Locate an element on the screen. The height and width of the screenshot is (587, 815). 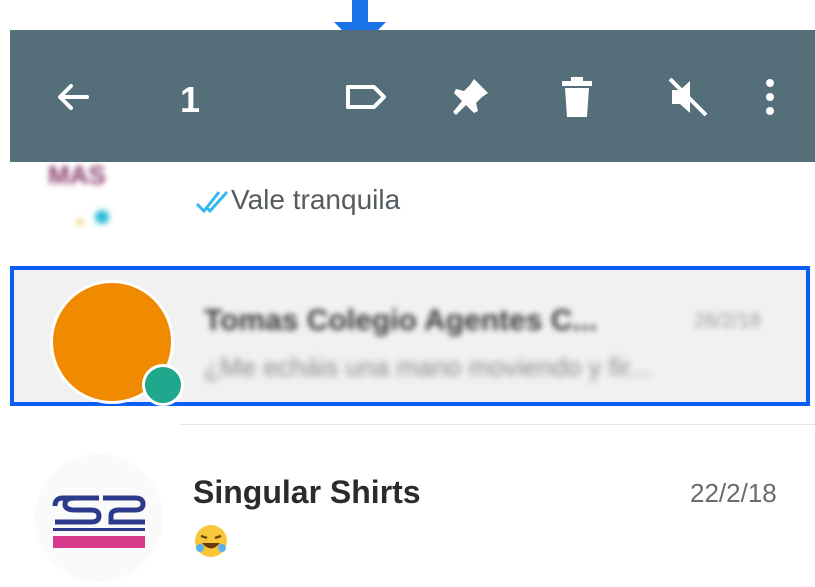
back-arrow-icon is located at coordinates (73, 97).